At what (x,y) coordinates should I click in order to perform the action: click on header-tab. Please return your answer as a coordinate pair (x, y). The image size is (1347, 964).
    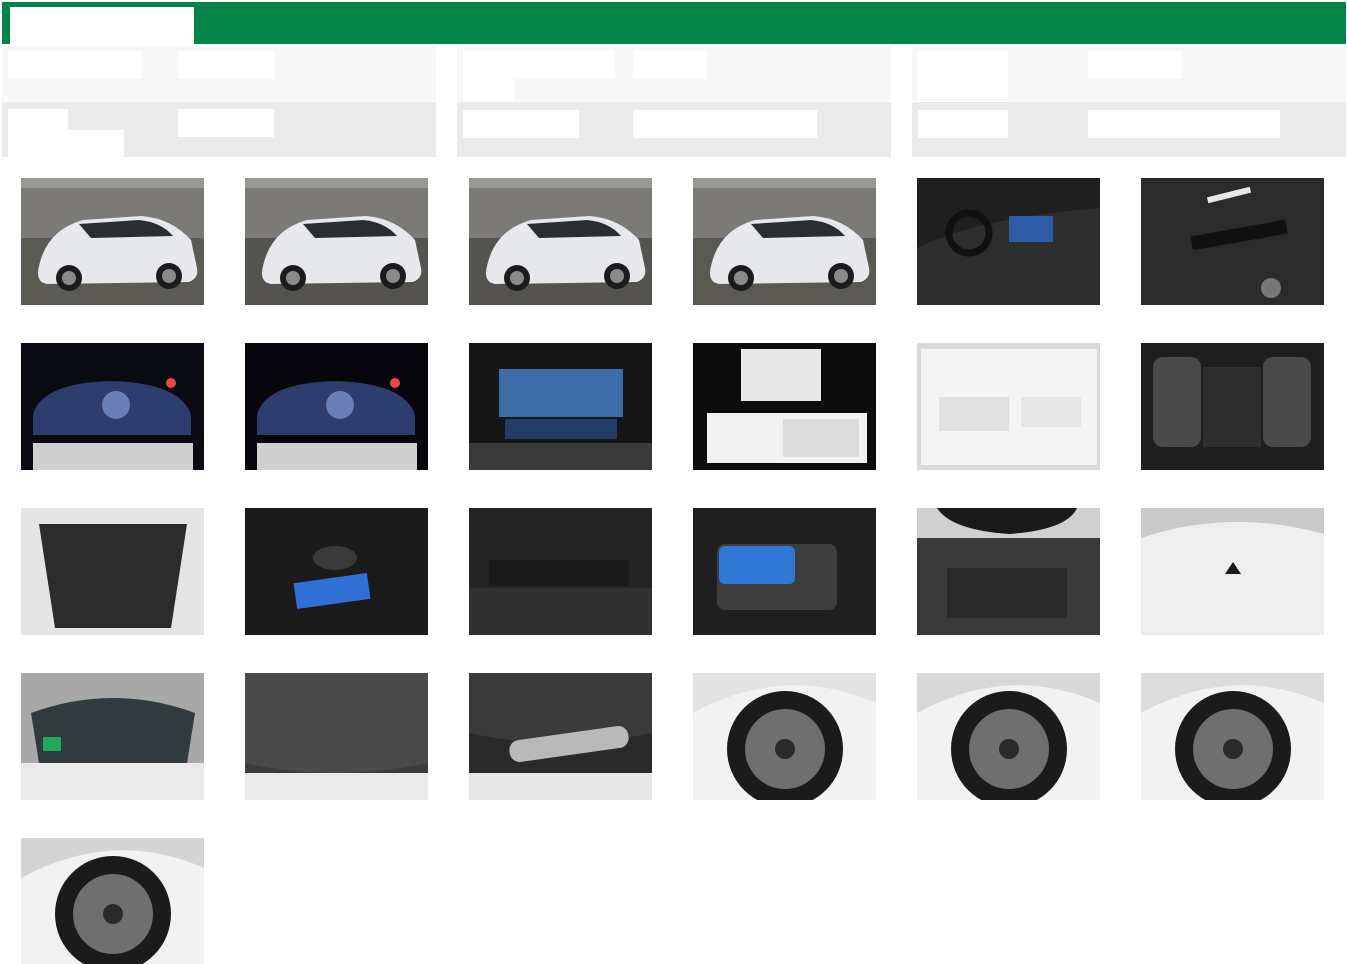
    Looking at the image, I should click on (102, 25).